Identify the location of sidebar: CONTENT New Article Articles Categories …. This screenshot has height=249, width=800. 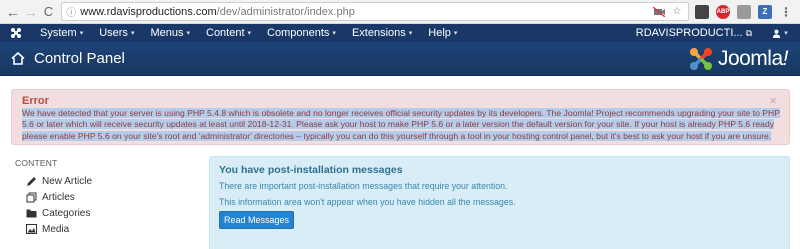
(105, 197).